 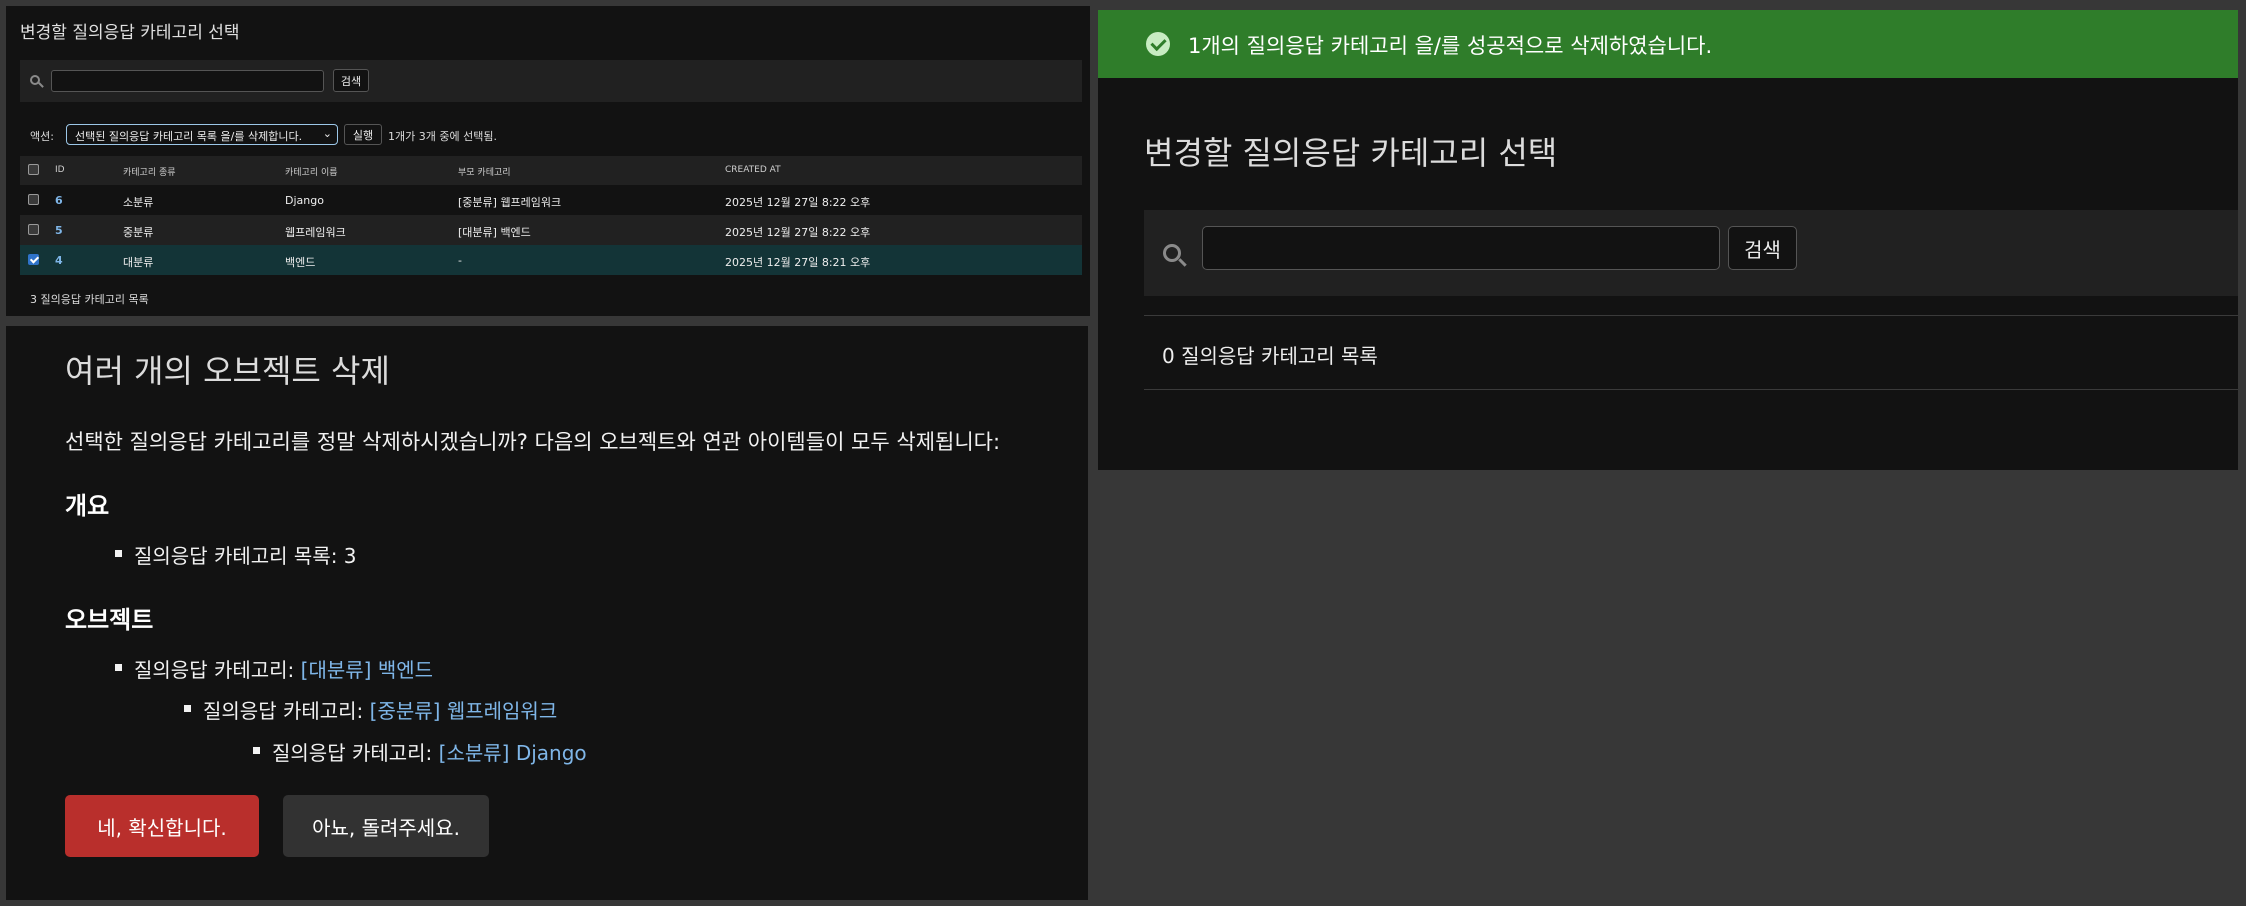 What do you see at coordinates (138, 262) in the screenshot?
I see `row-type: 대분류` at bounding box center [138, 262].